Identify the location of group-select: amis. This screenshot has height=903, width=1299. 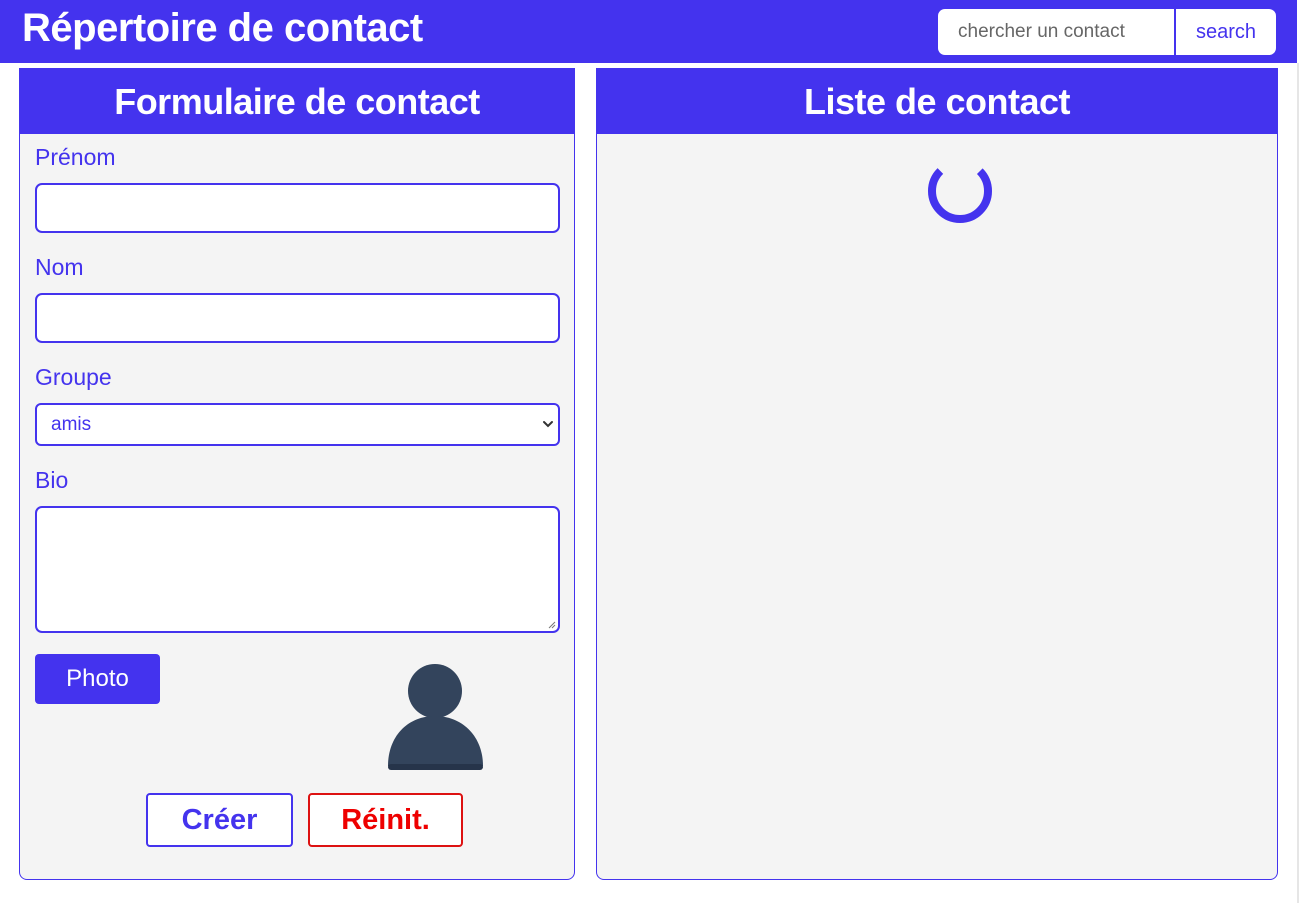
(297, 424).